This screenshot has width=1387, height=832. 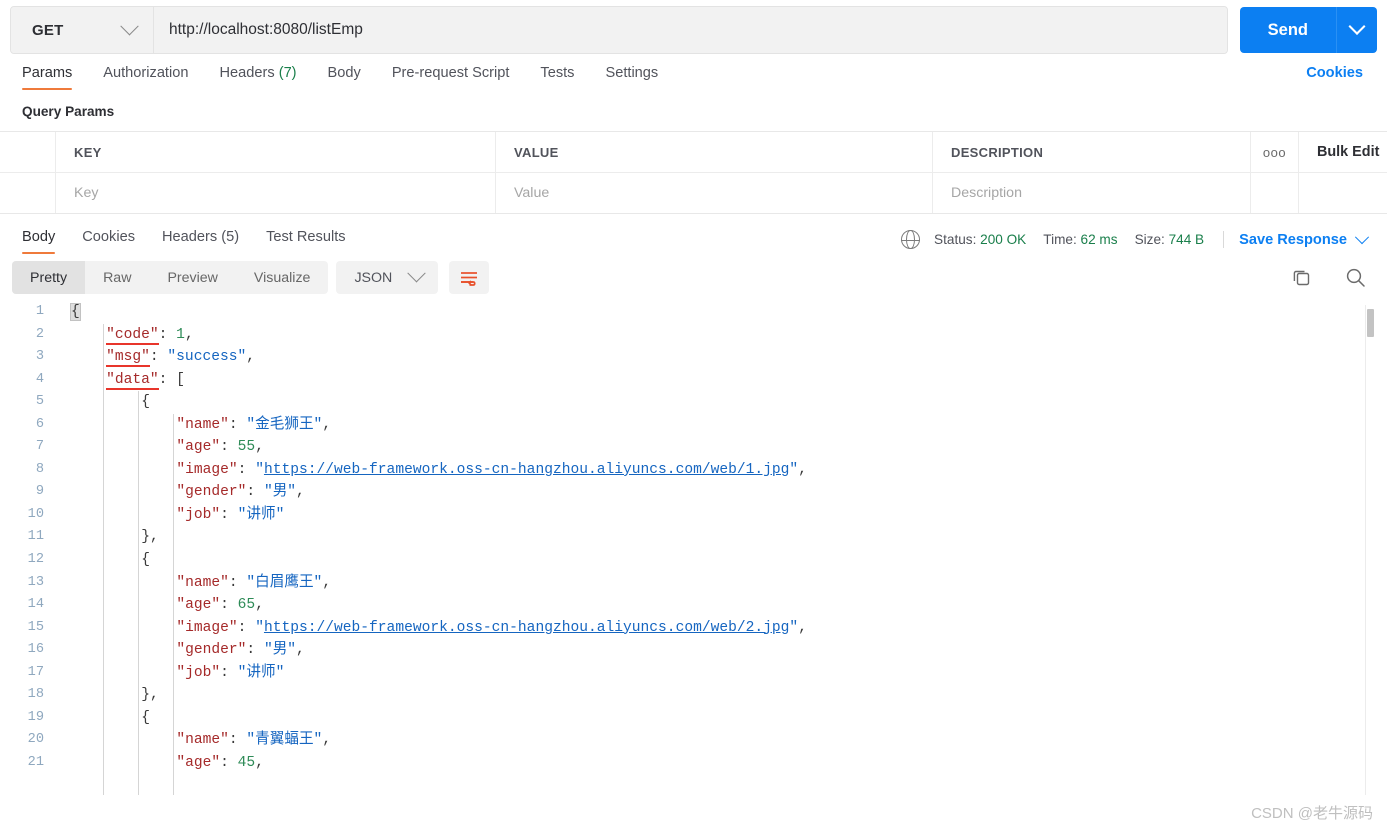 What do you see at coordinates (305, 241) in the screenshot?
I see `response-tab-test-results: Test Results` at bounding box center [305, 241].